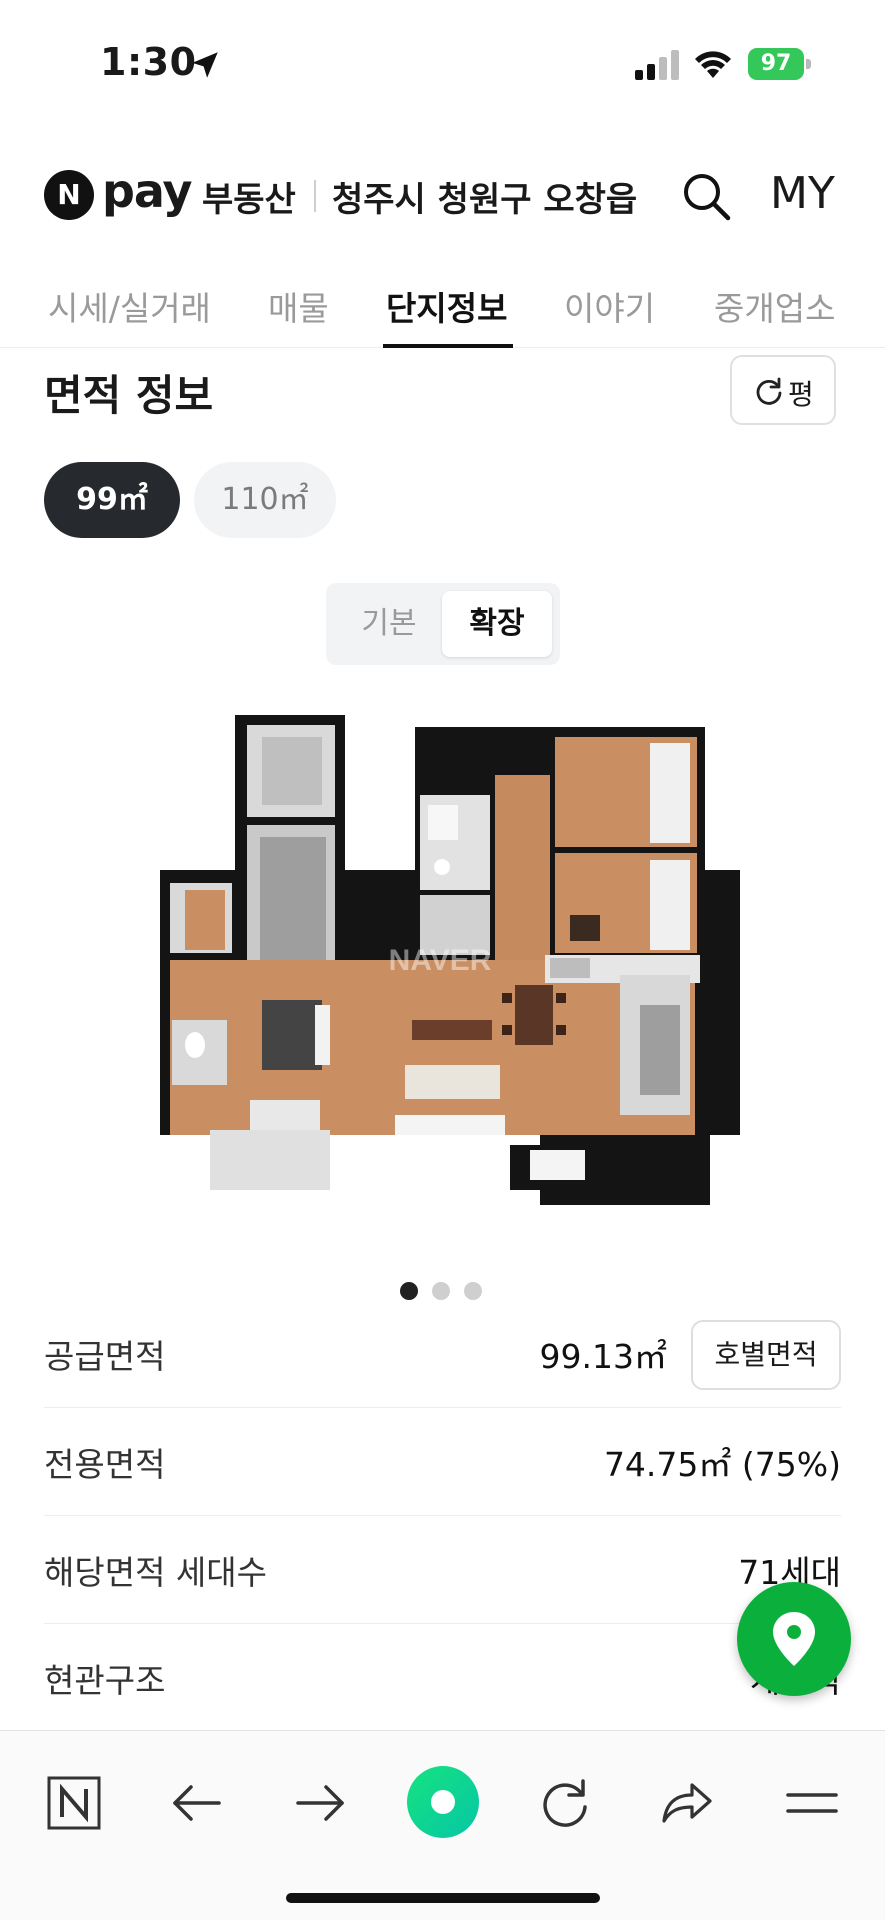  I want to click on refresh-page-icon, so click(565, 1803).